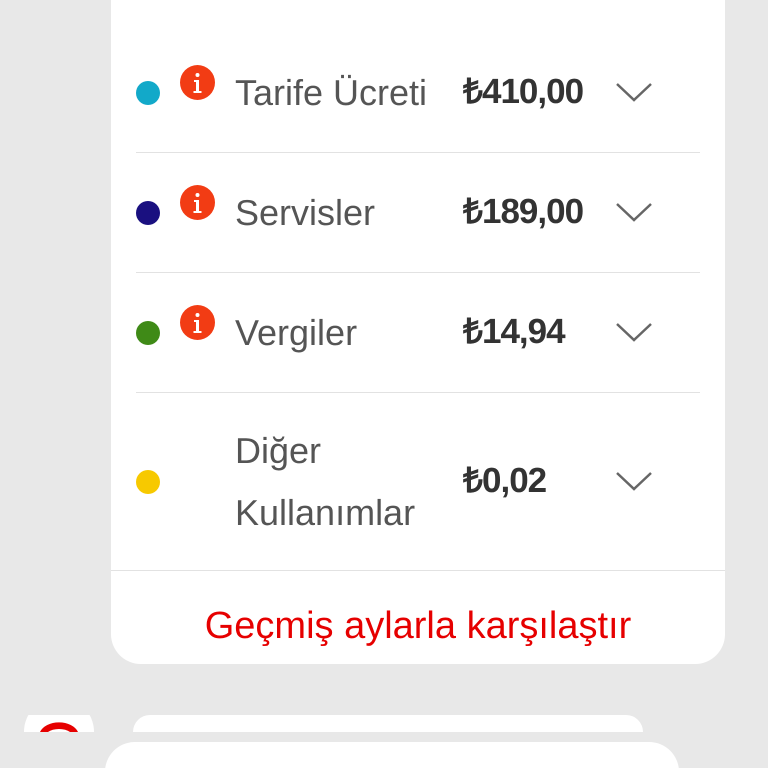  What do you see at coordinates (305, 212) in the screenshot?
I see `category-label: Servisler` at bounding box center [305, 212].